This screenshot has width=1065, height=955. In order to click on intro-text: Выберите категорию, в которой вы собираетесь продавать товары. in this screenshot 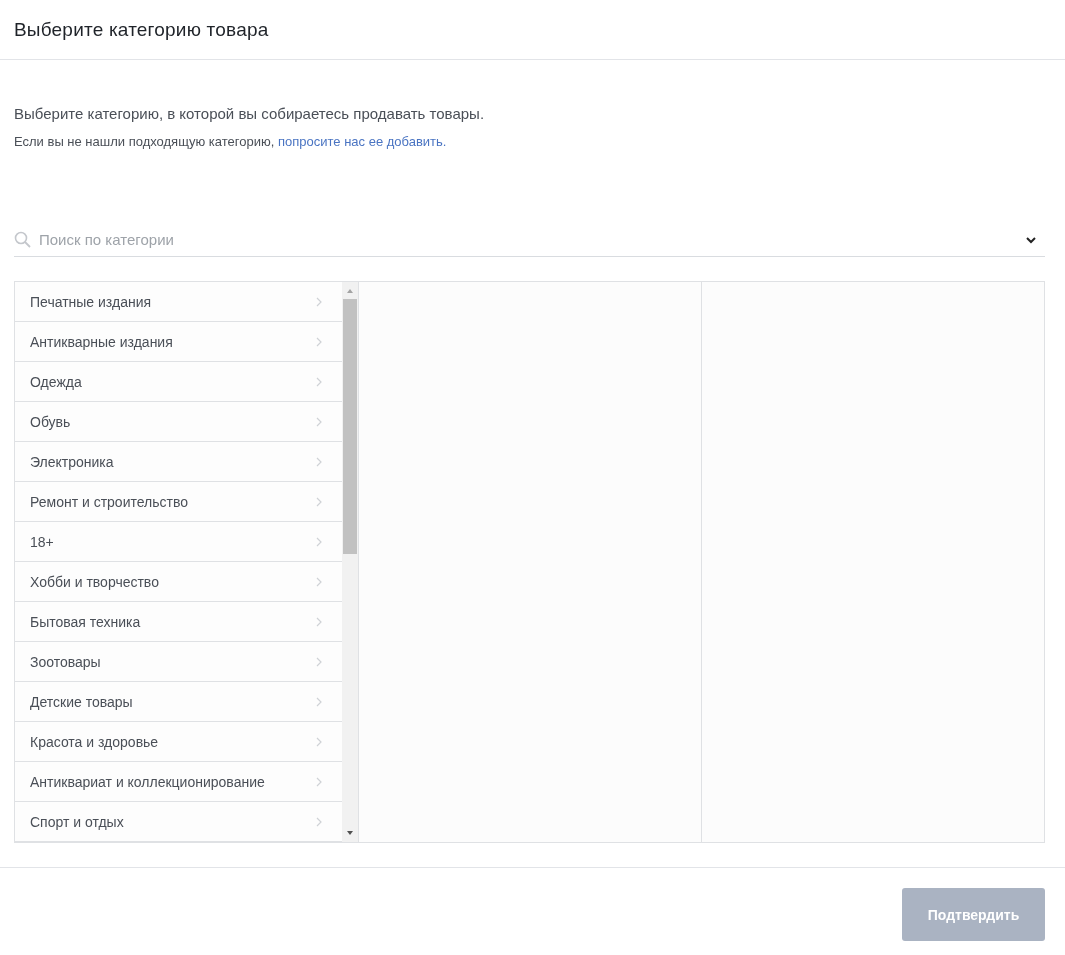, I will do `click(250, 113)`.